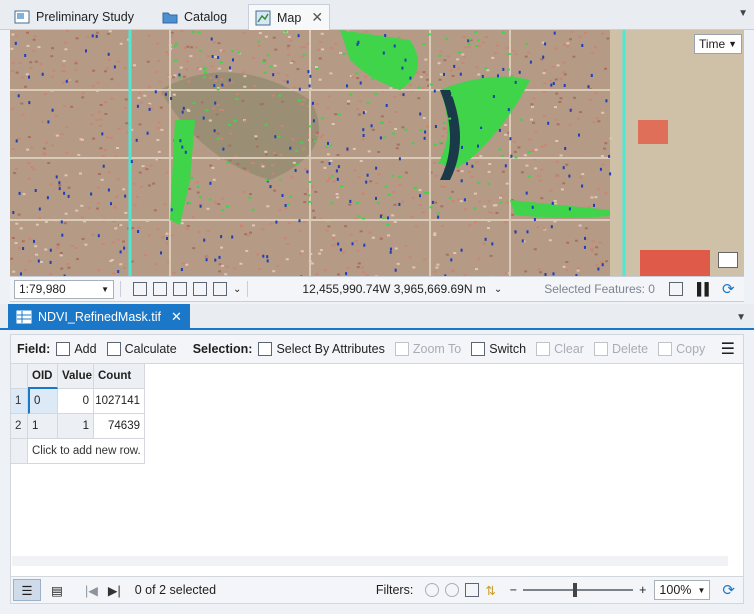  I want to click on add-new-row: Click to add new row., so click(86, 451).